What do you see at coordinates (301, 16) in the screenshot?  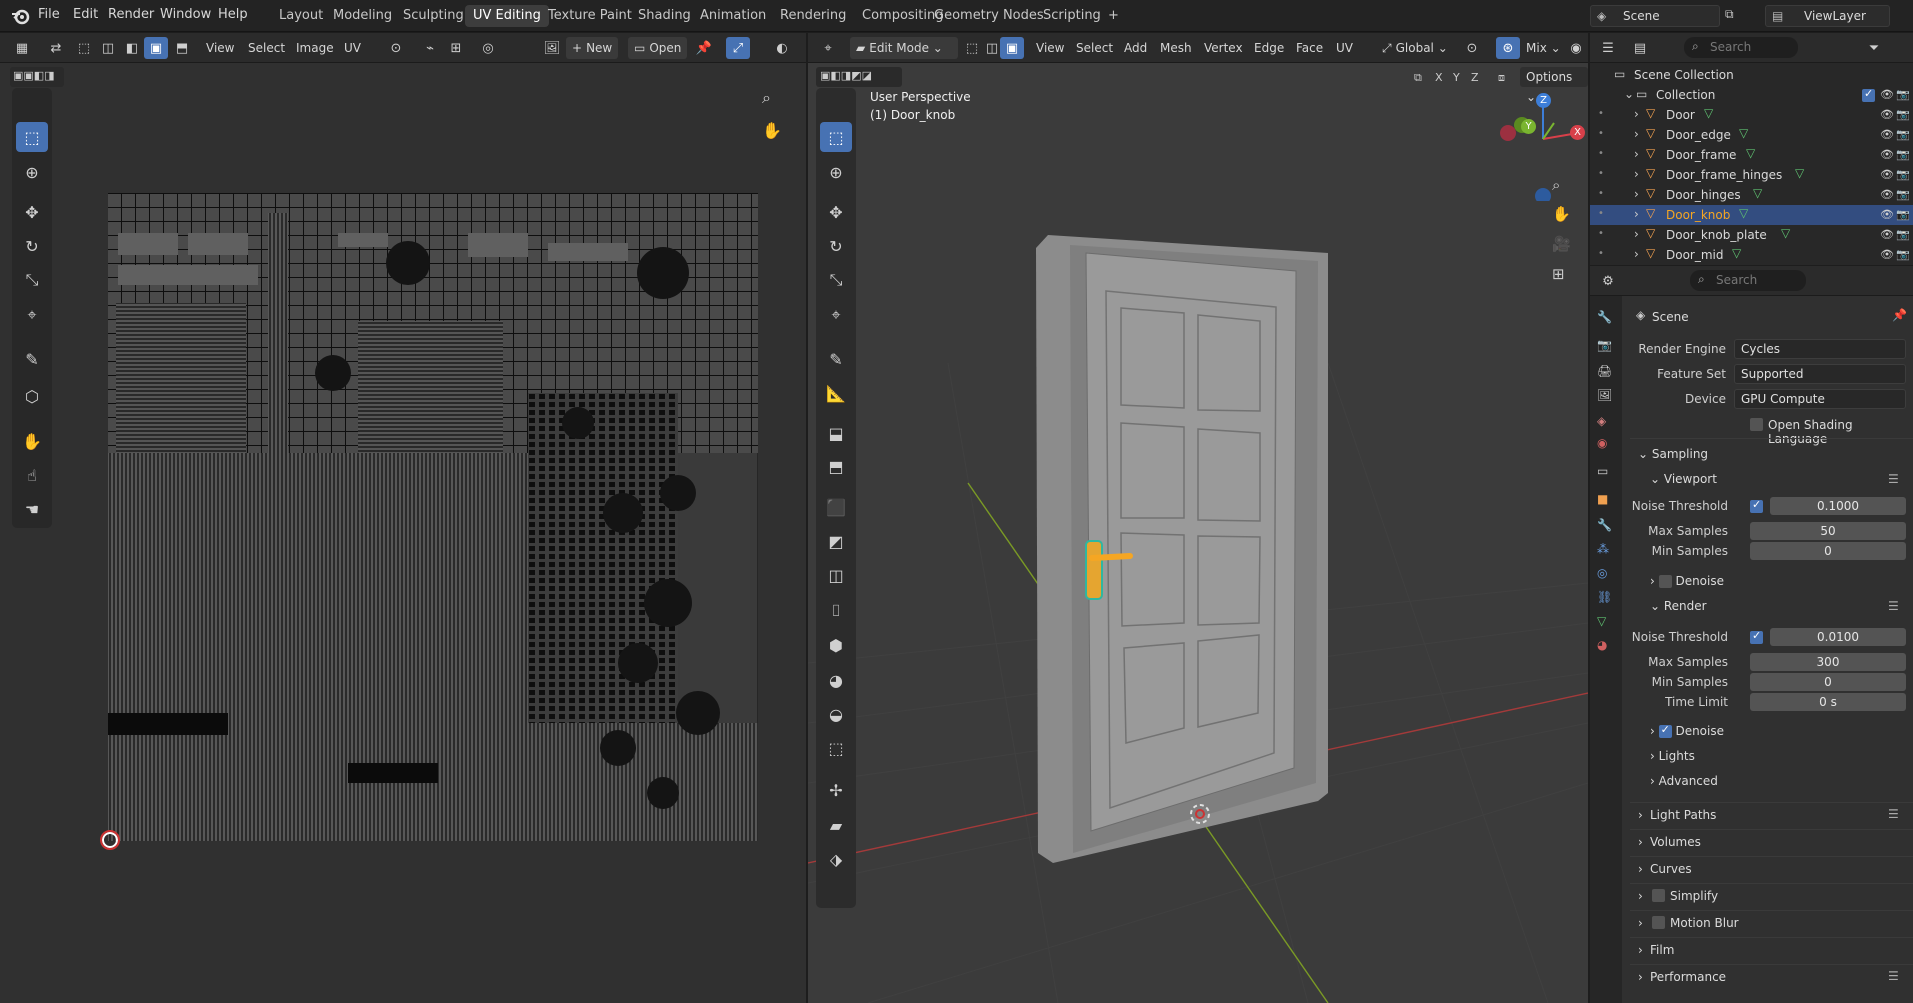 I see `tab-layout: Layout` at bounding box center [301, 16].